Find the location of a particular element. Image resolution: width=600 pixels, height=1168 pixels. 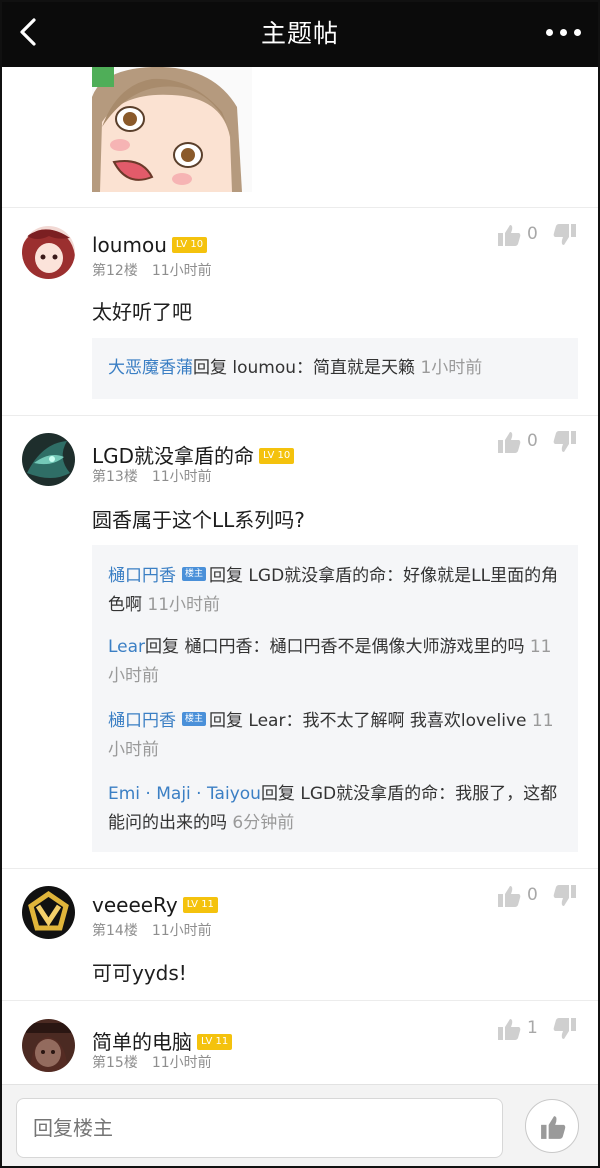

reply-list: 大恶魔香蒲回复 loumou：简直就是天籁 1小时前 is located at coordinates (335, 368).